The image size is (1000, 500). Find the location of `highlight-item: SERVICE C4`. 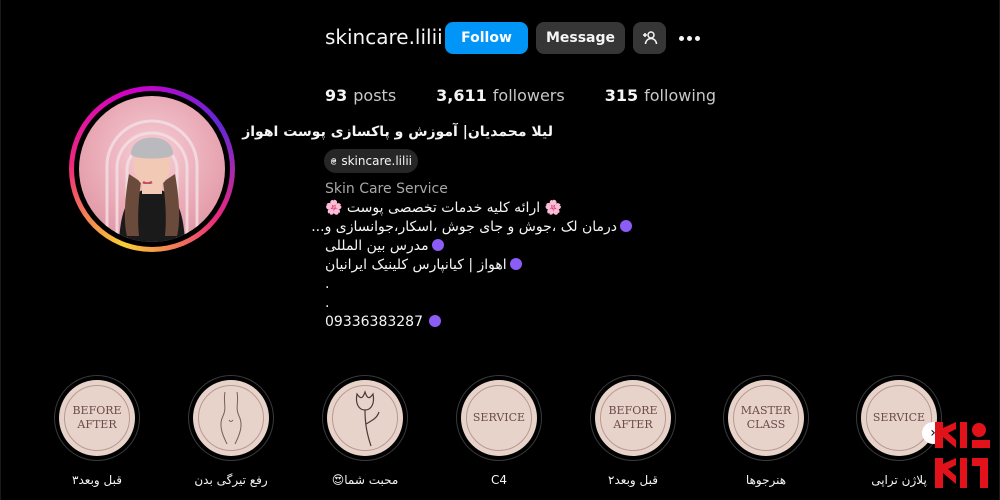

highlight-item: SERVICE C4 is located at coordinates (499, 431).